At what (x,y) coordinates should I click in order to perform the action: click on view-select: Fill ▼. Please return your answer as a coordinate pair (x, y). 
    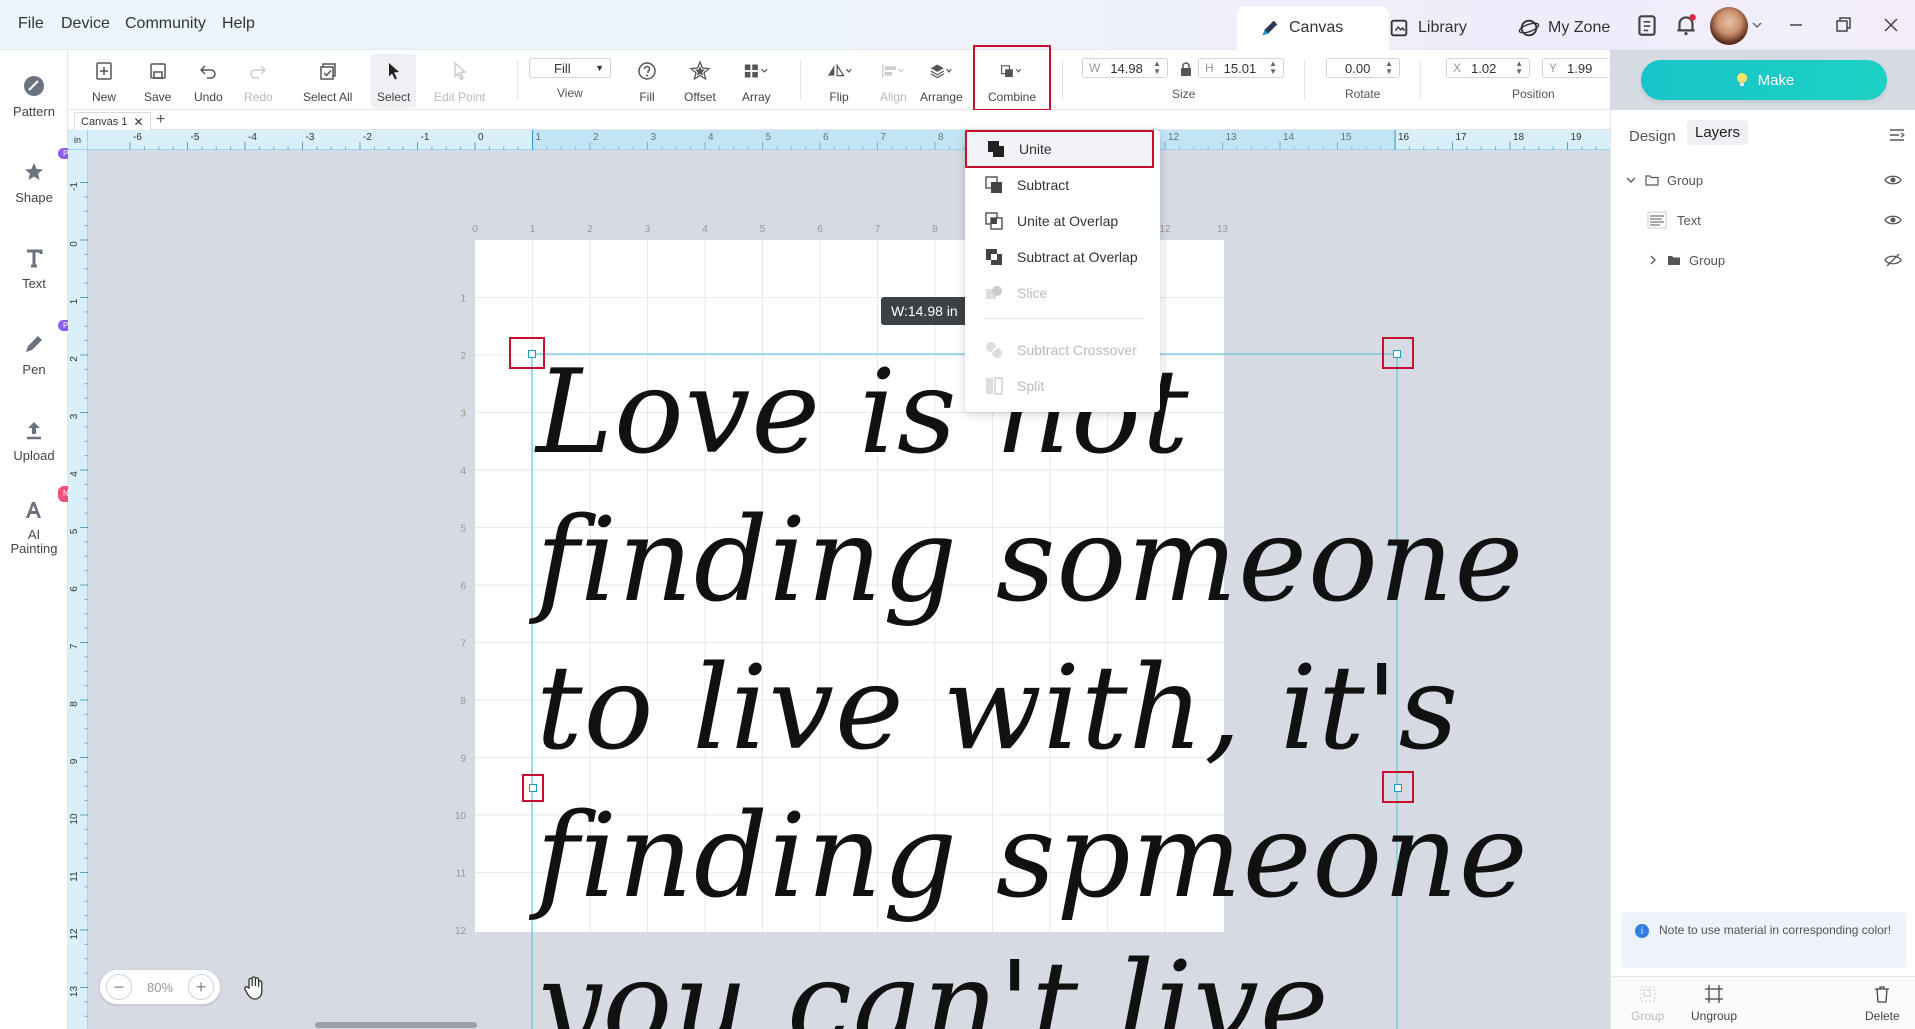
    Looking at the image, I should click on (570, 68).